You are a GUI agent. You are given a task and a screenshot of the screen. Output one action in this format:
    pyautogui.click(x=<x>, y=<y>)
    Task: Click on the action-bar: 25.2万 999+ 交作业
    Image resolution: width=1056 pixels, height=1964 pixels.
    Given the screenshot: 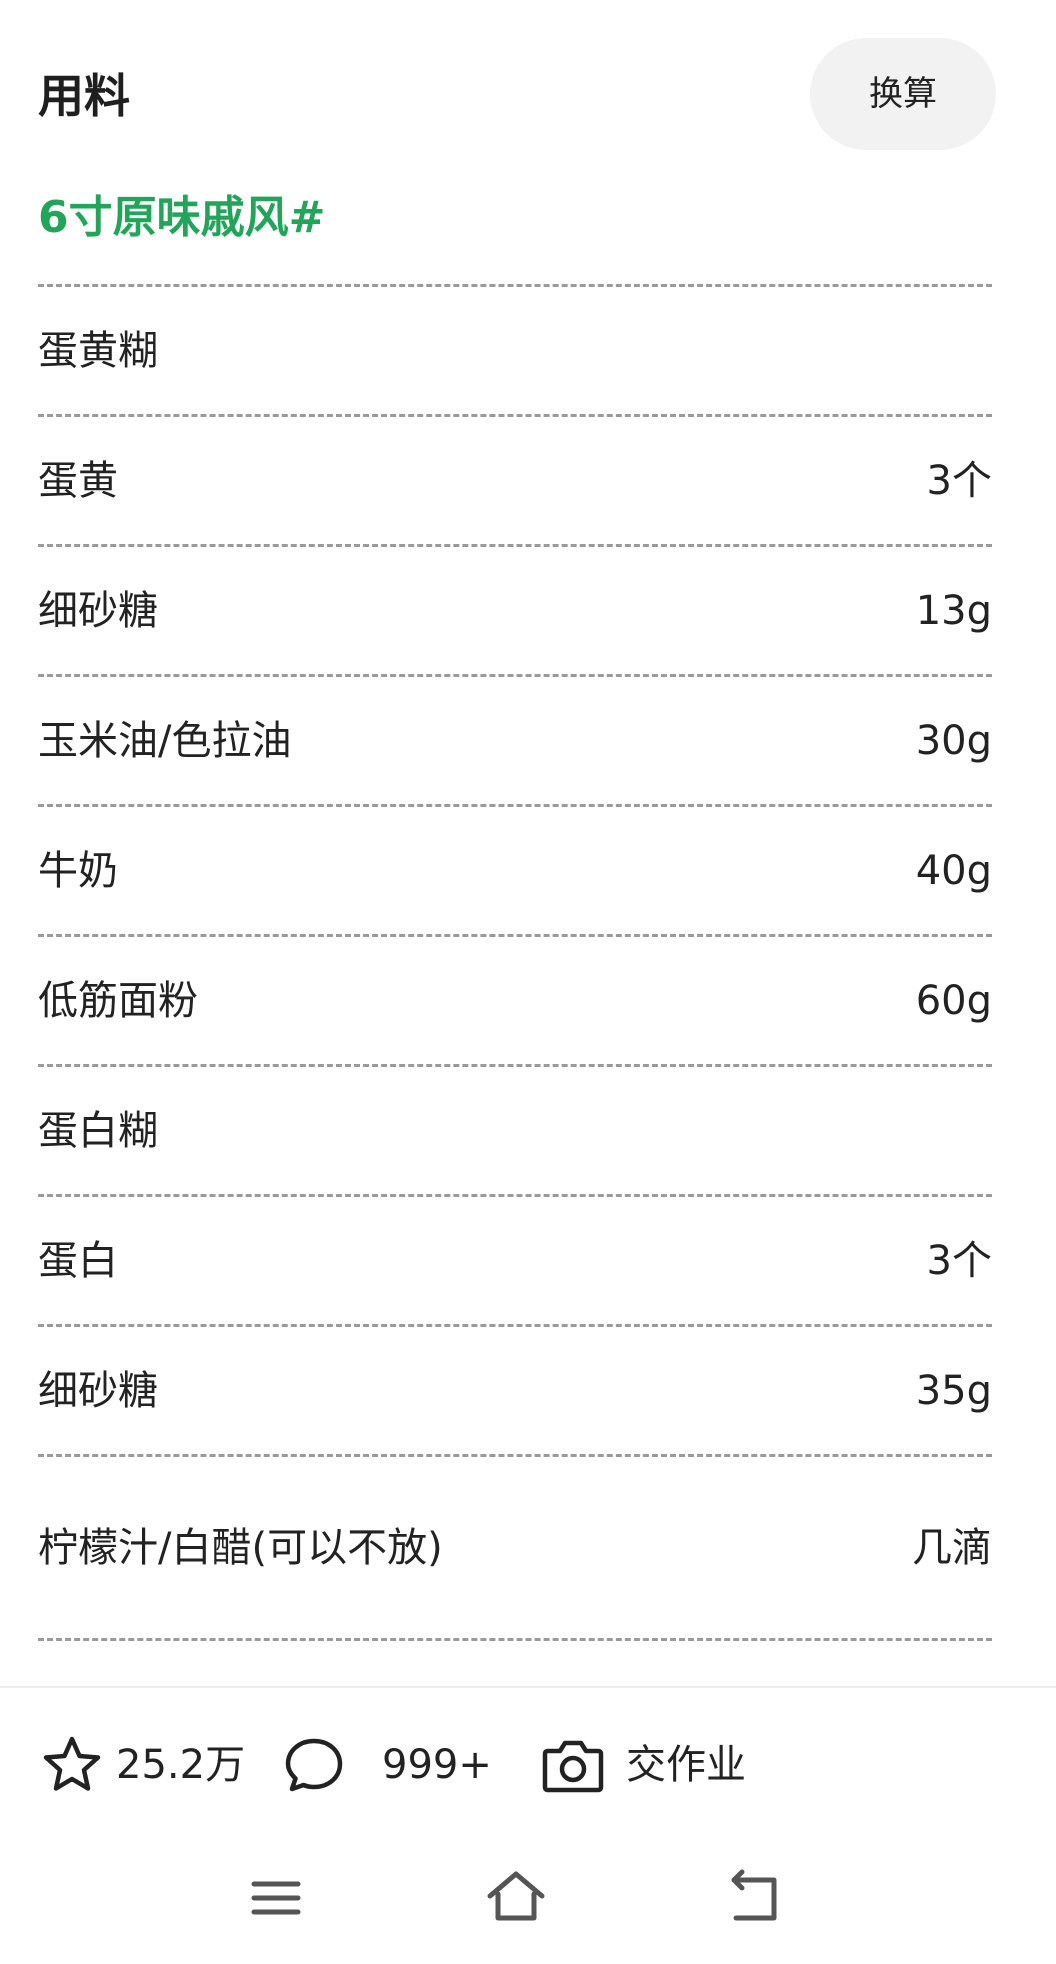 What is the action you would take?
    pyautogui.click(x=528, y=1765)
    